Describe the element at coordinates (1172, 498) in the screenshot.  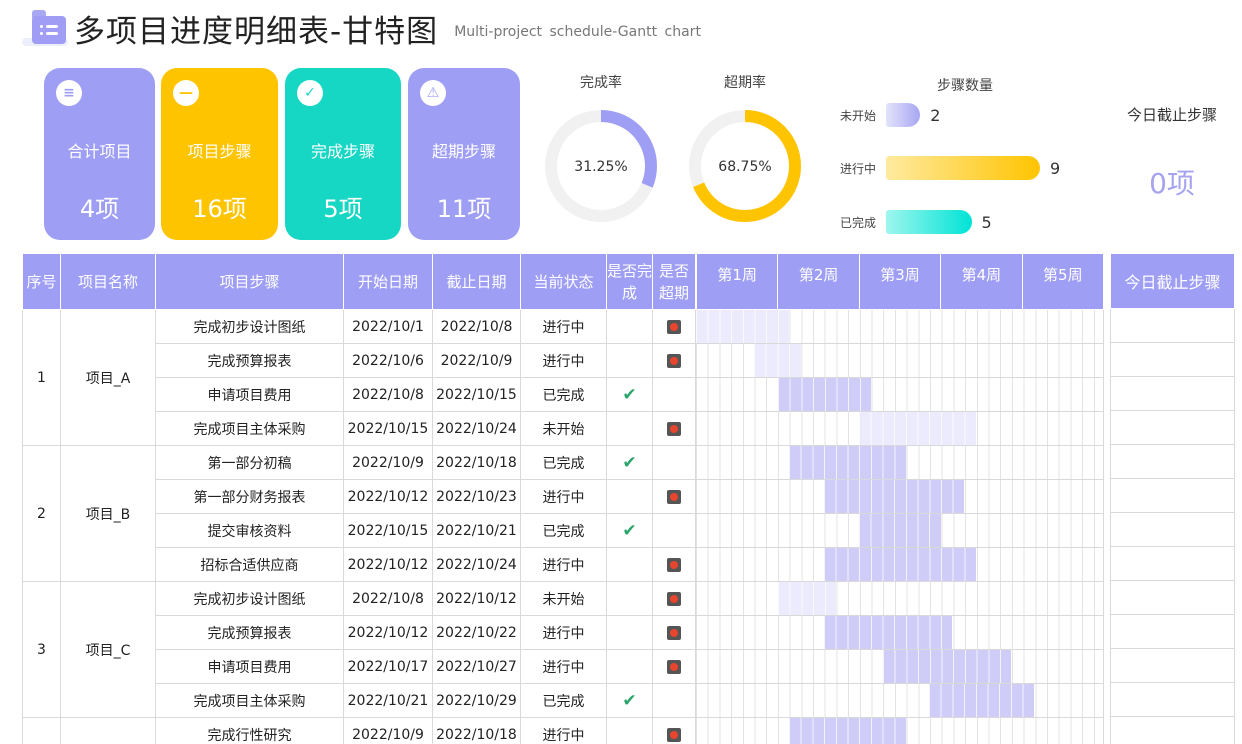
I see `today-deadline-table: 今日截止步骤` at that location.